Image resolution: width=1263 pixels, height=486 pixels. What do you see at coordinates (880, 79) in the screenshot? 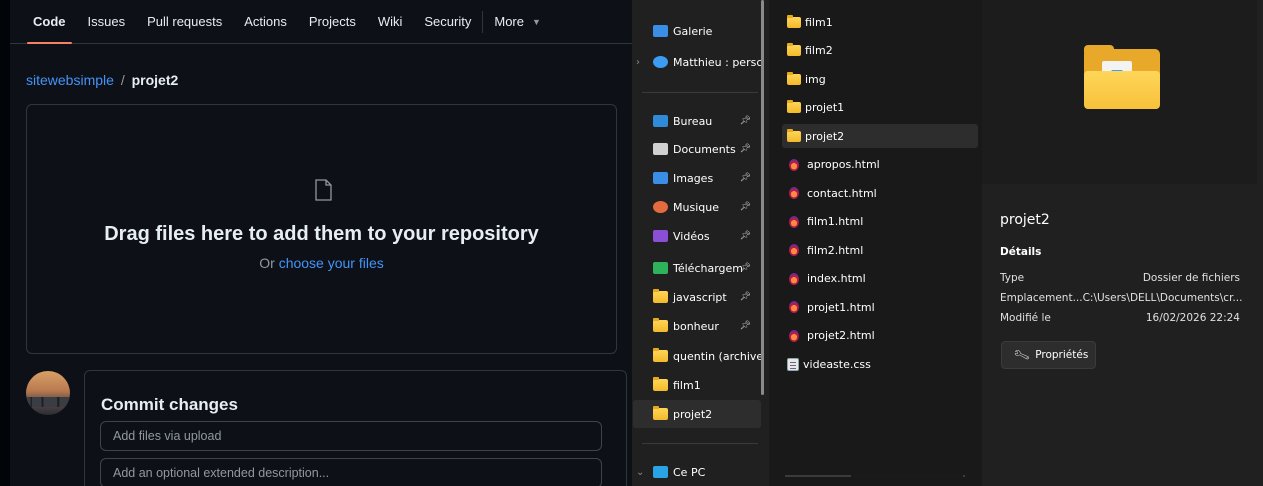
I see `file-row: img` at bounding box center [880, 79].